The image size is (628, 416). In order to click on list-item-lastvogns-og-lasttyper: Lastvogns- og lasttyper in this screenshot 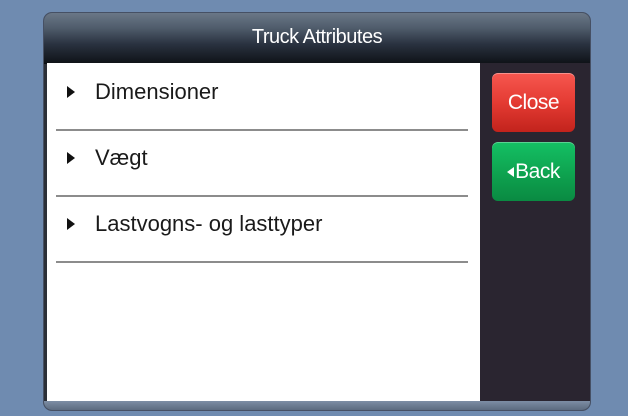, I will do `click(262, 229)`.